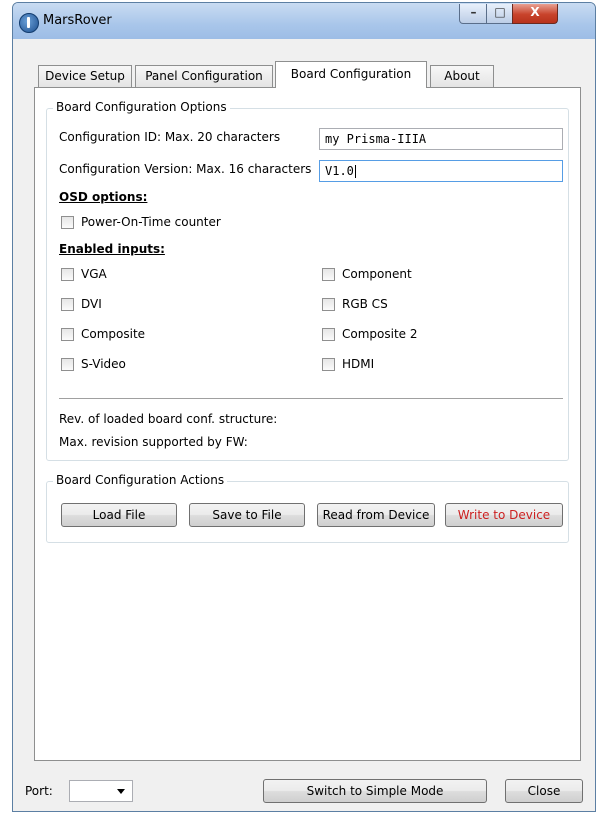  I want to click on hdmi-checkbox, so click(328, 364).